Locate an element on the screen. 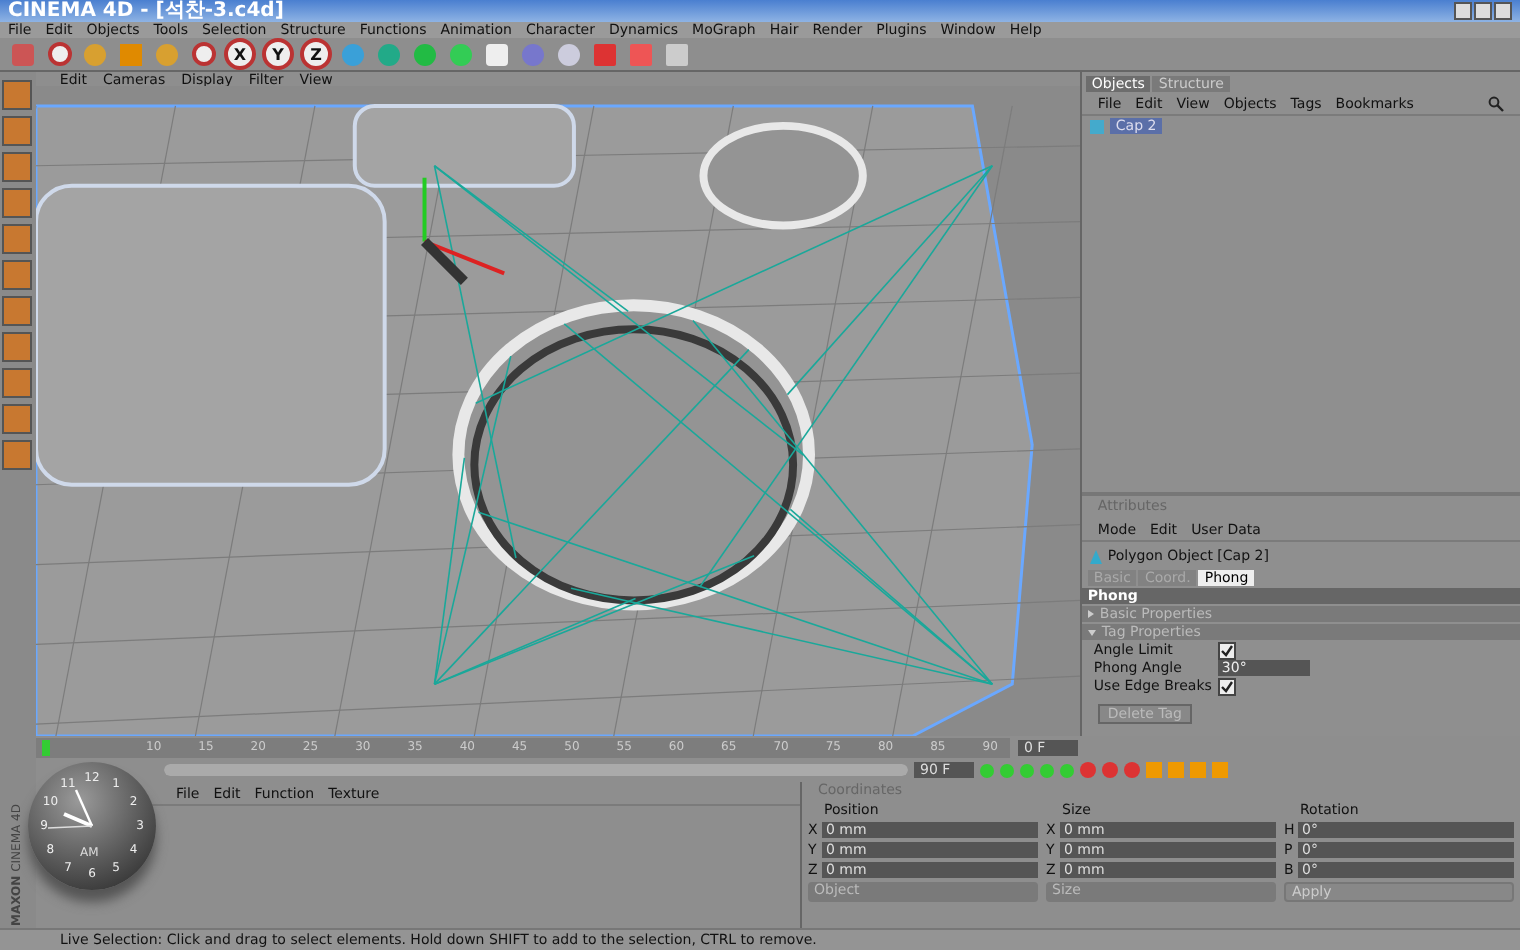 This screenshot has width=1520, height=950. search-icon is located at coordinates (1496, 103).